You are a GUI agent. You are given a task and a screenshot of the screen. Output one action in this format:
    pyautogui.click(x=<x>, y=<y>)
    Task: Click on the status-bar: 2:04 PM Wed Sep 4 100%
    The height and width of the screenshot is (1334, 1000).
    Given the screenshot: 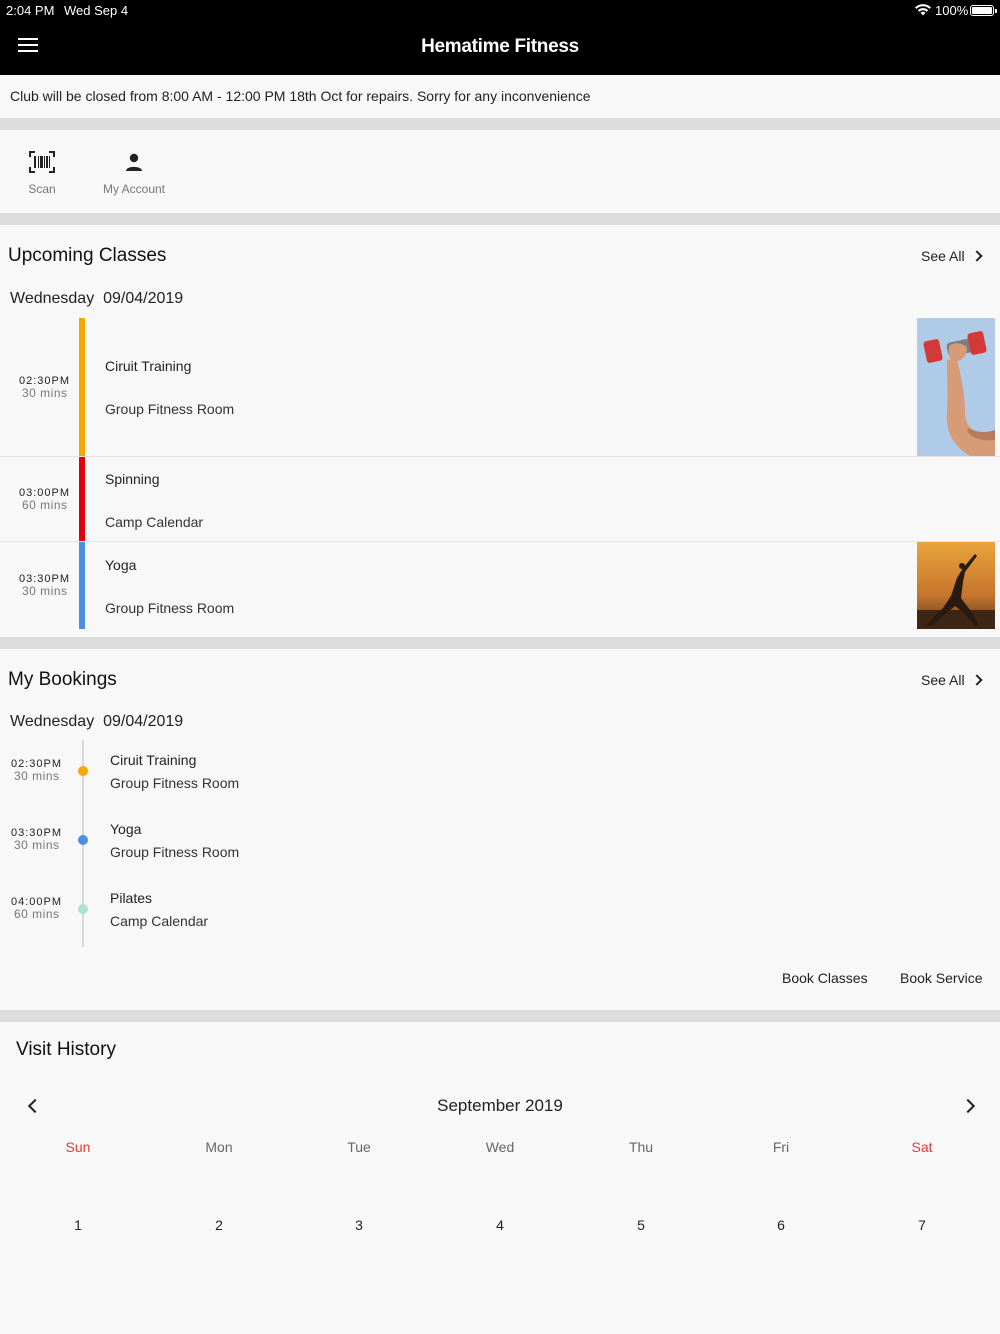 What is the action you would take?
    pyautogui.click(x=500, y=10)
    